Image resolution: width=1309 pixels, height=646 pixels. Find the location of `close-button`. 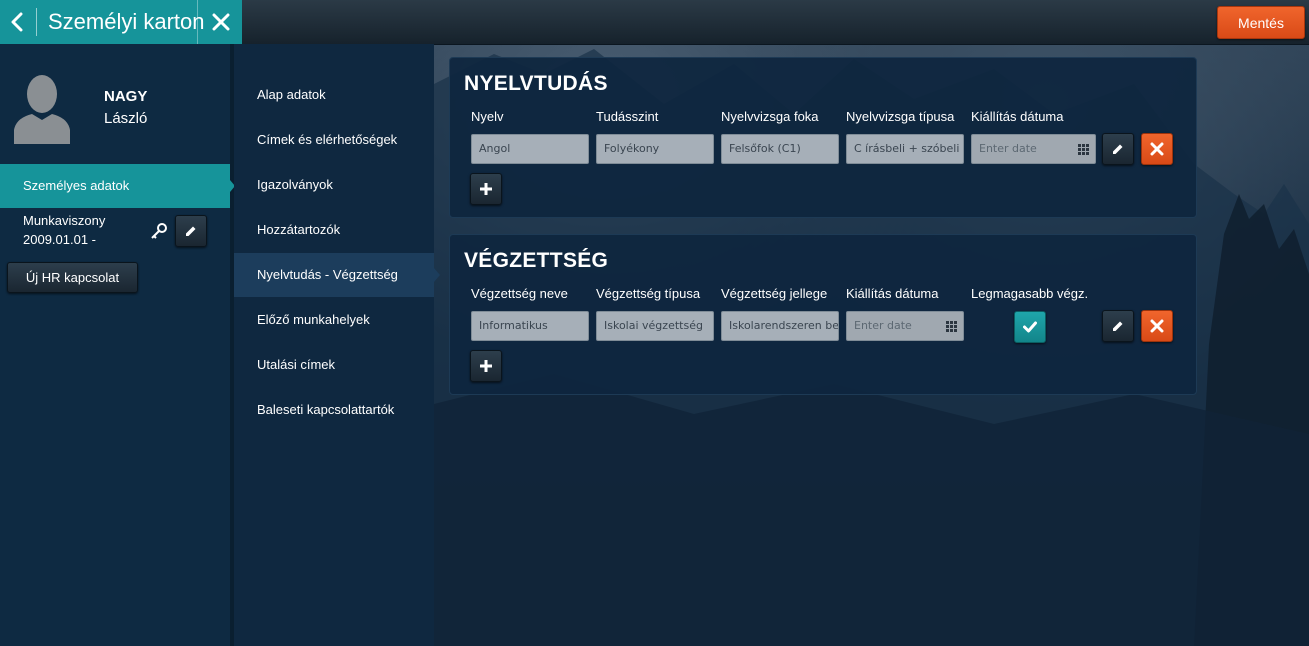

close-button is located at coordinates (220, 22).